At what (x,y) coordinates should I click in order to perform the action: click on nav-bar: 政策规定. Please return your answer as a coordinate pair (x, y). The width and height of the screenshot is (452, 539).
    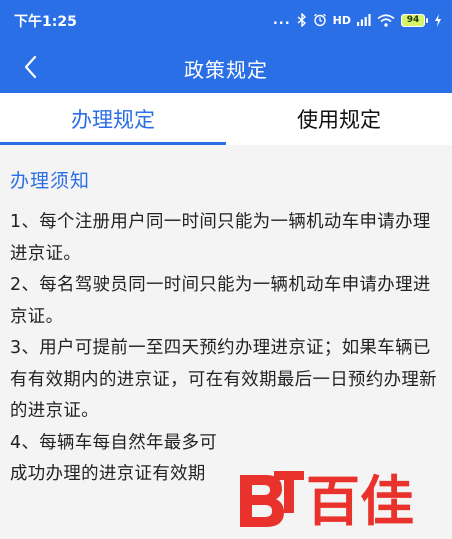
    Looking at the image, I should click on (226, 67).